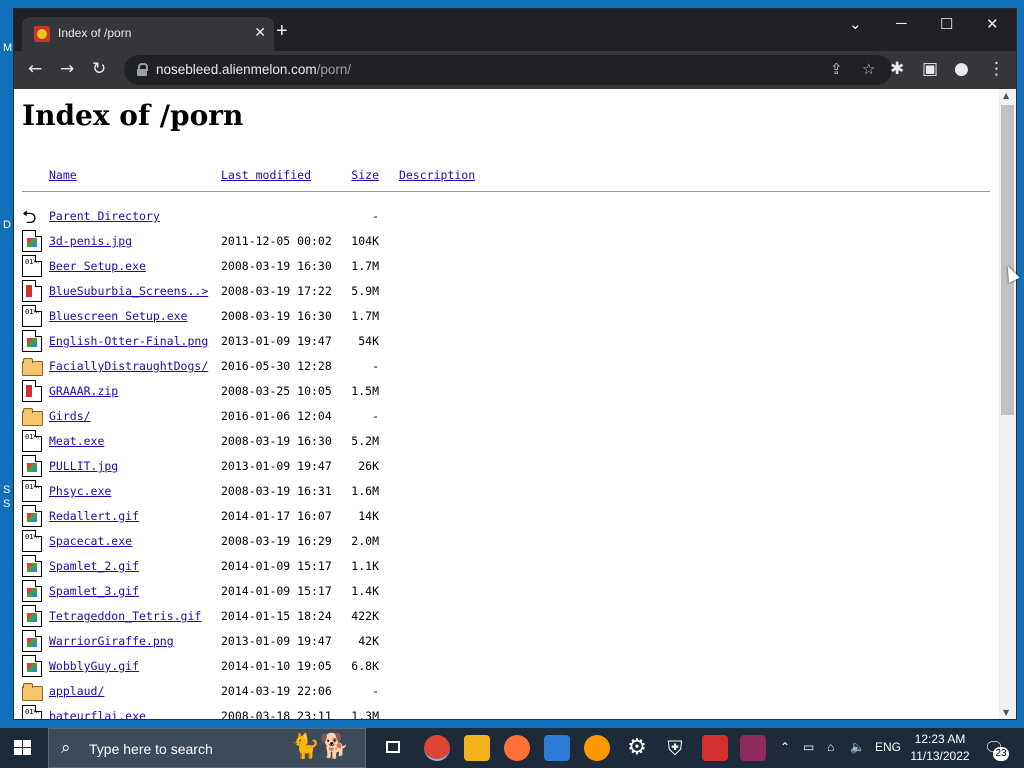 Image resolution: width=1024 pixels, height=768 pixels. What do you see at coordinates (23, 748) in the screenshot?
I see `windows-start-icon` at bounding box center [23, 748].